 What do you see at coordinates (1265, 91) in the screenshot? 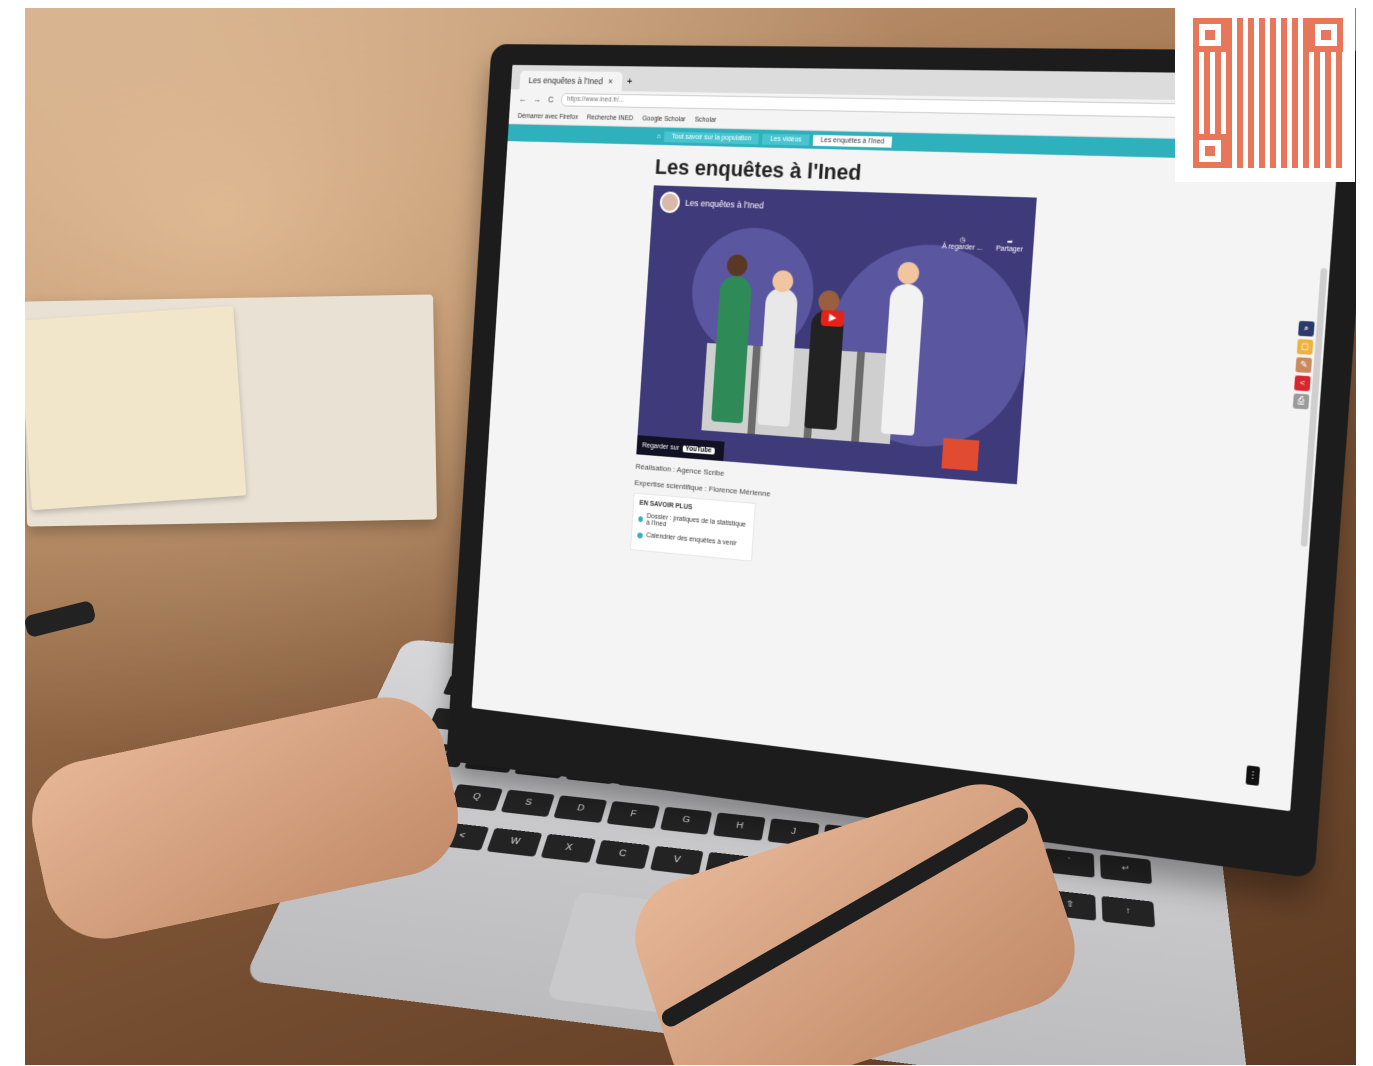
I see `qr-code` at bounding box center [1265, 91].